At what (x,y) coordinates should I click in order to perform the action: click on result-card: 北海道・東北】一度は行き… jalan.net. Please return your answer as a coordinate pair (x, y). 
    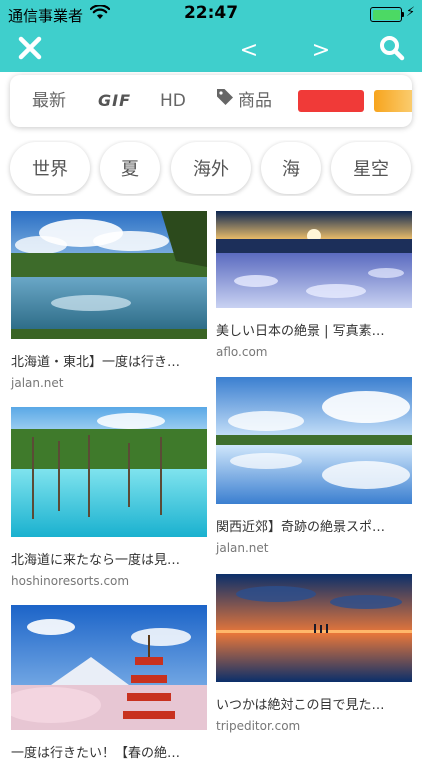
    Looking at the image, I should click on (109, 300).